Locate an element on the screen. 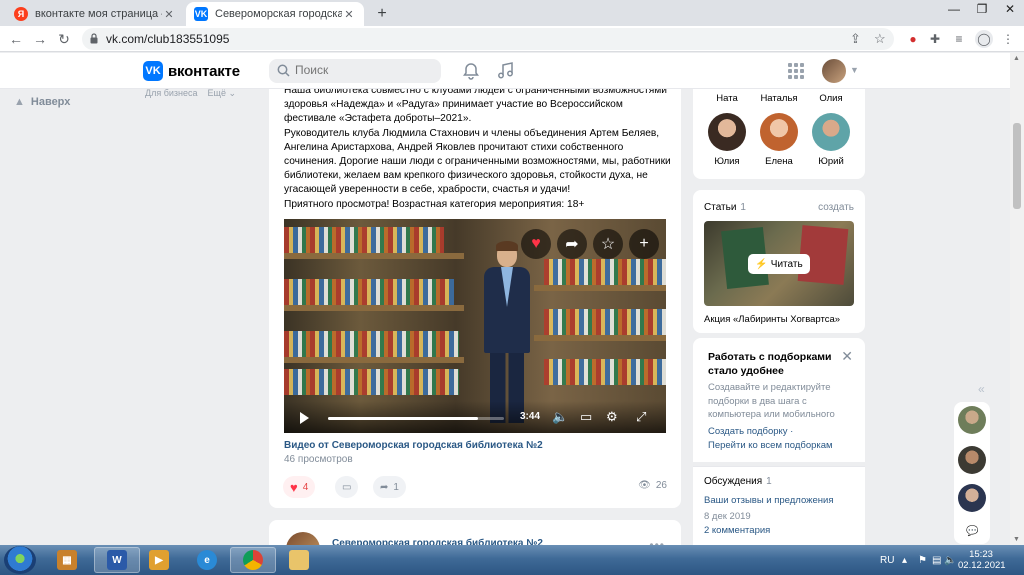  music-note-icon is located at coordinates (506, 71).